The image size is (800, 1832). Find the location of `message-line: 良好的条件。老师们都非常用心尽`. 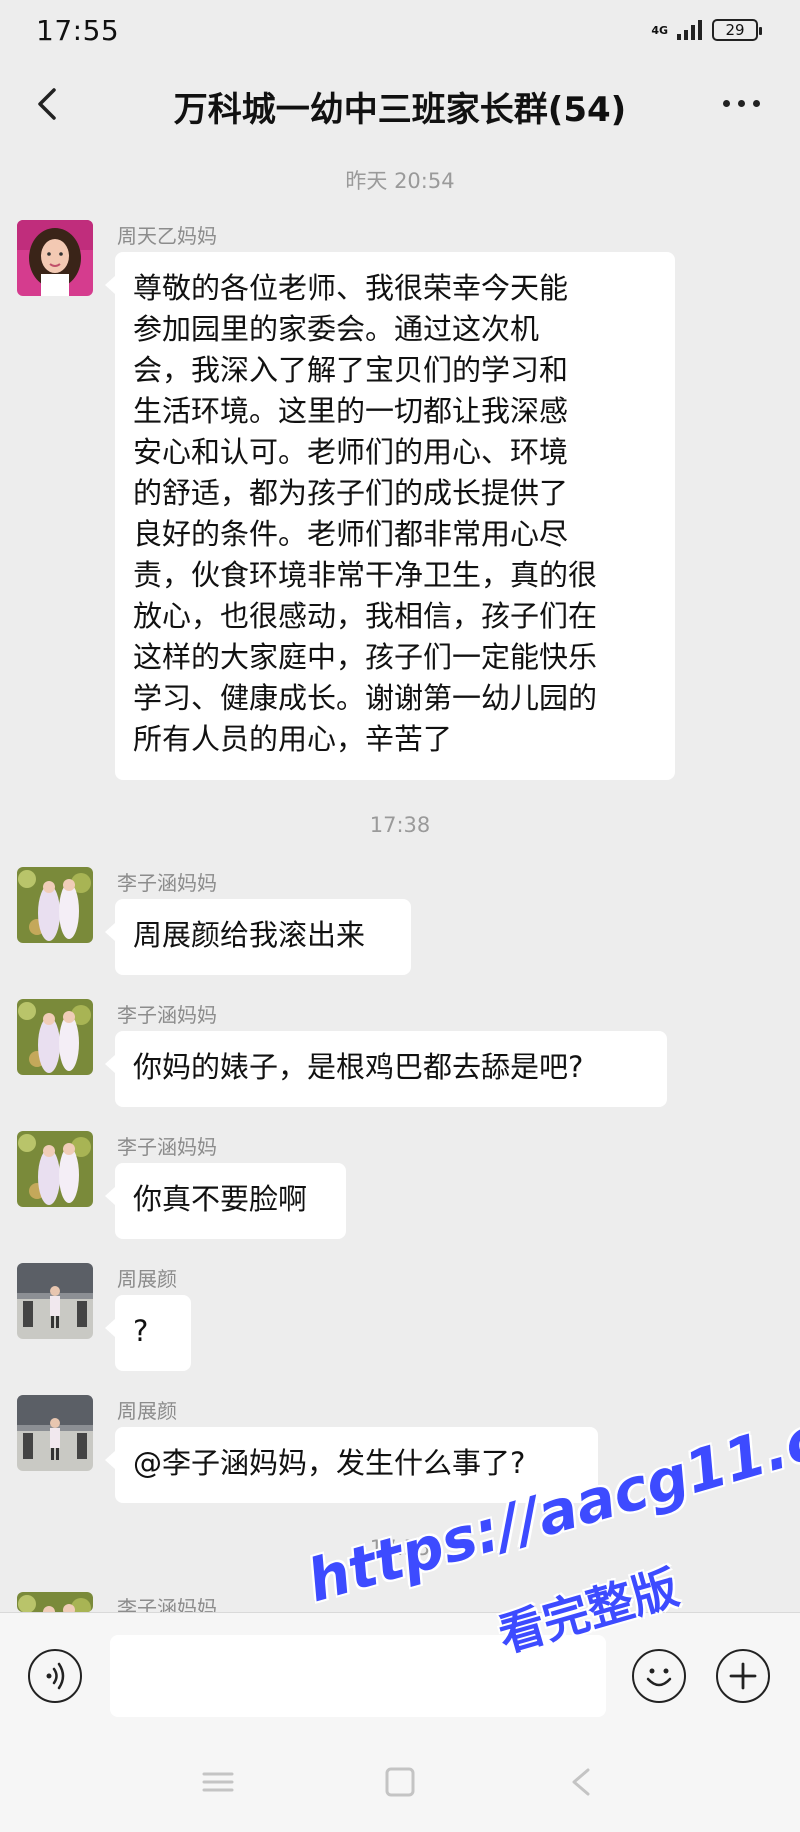

message-line: 良好的条件。老师们都非常用心尽 is located at coordinates (351, 534).